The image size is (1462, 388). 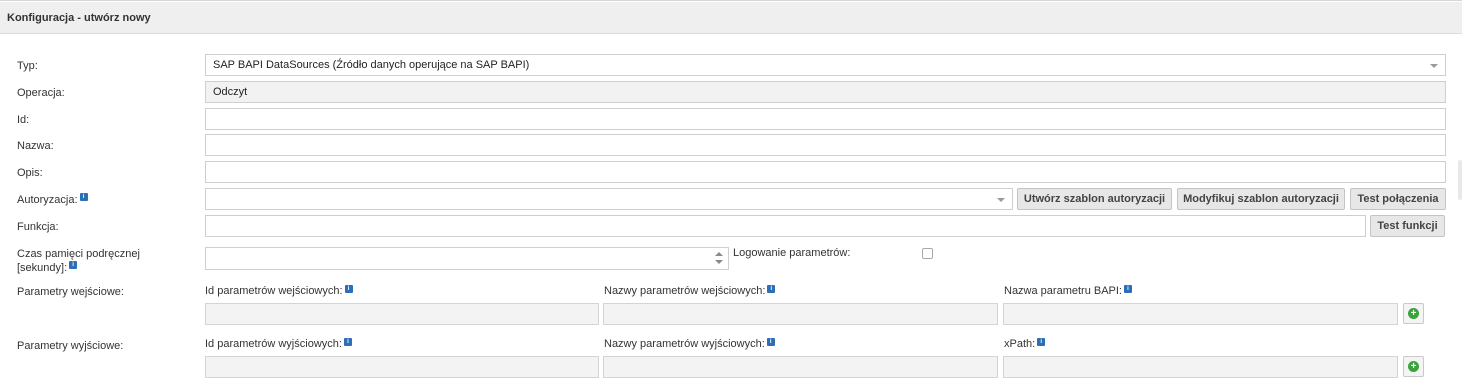 What do you see at coordinates (685, 291) in the screenshot?
I see `input-col2-label: Nazwy parametrów wejściowych:` at bounding box center [685, 291].